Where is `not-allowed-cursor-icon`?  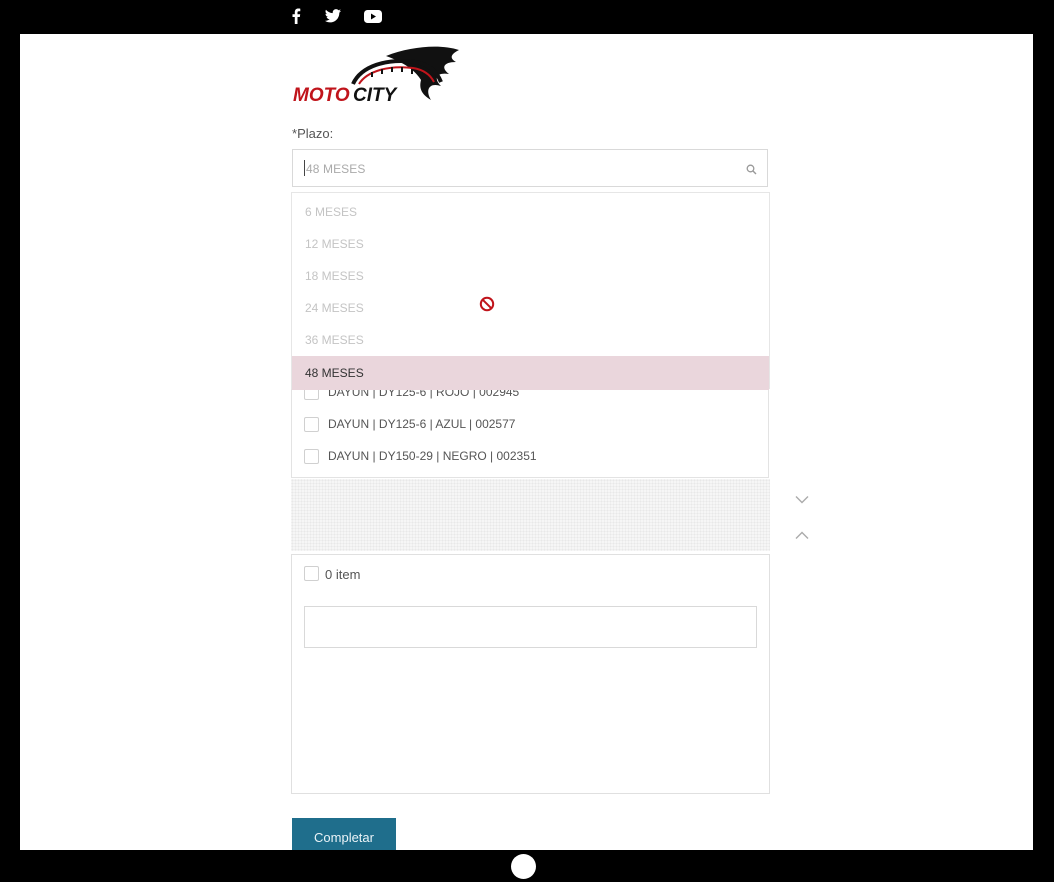 not-allowed-cursor-icon is located at coordinates (487, 306).